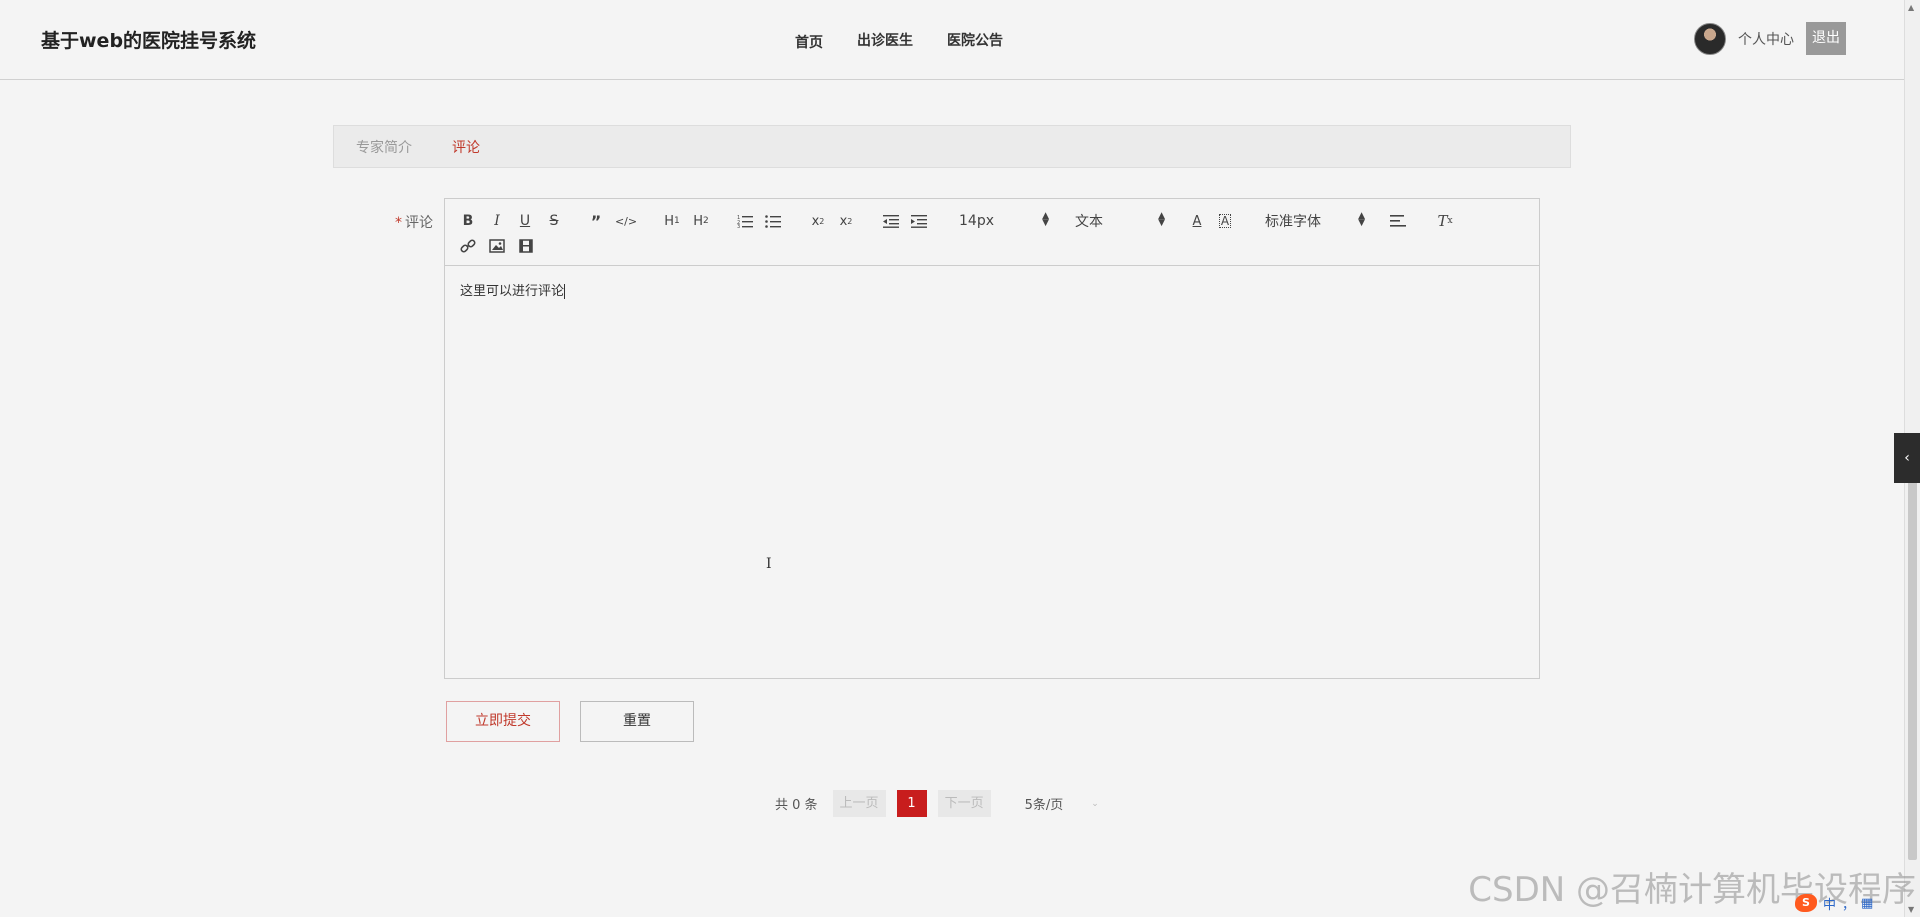 The height and width of the screenshot is (917, 1920). I want to click on font-size-select: 14px ▲ ▼, so click(1004, 221).